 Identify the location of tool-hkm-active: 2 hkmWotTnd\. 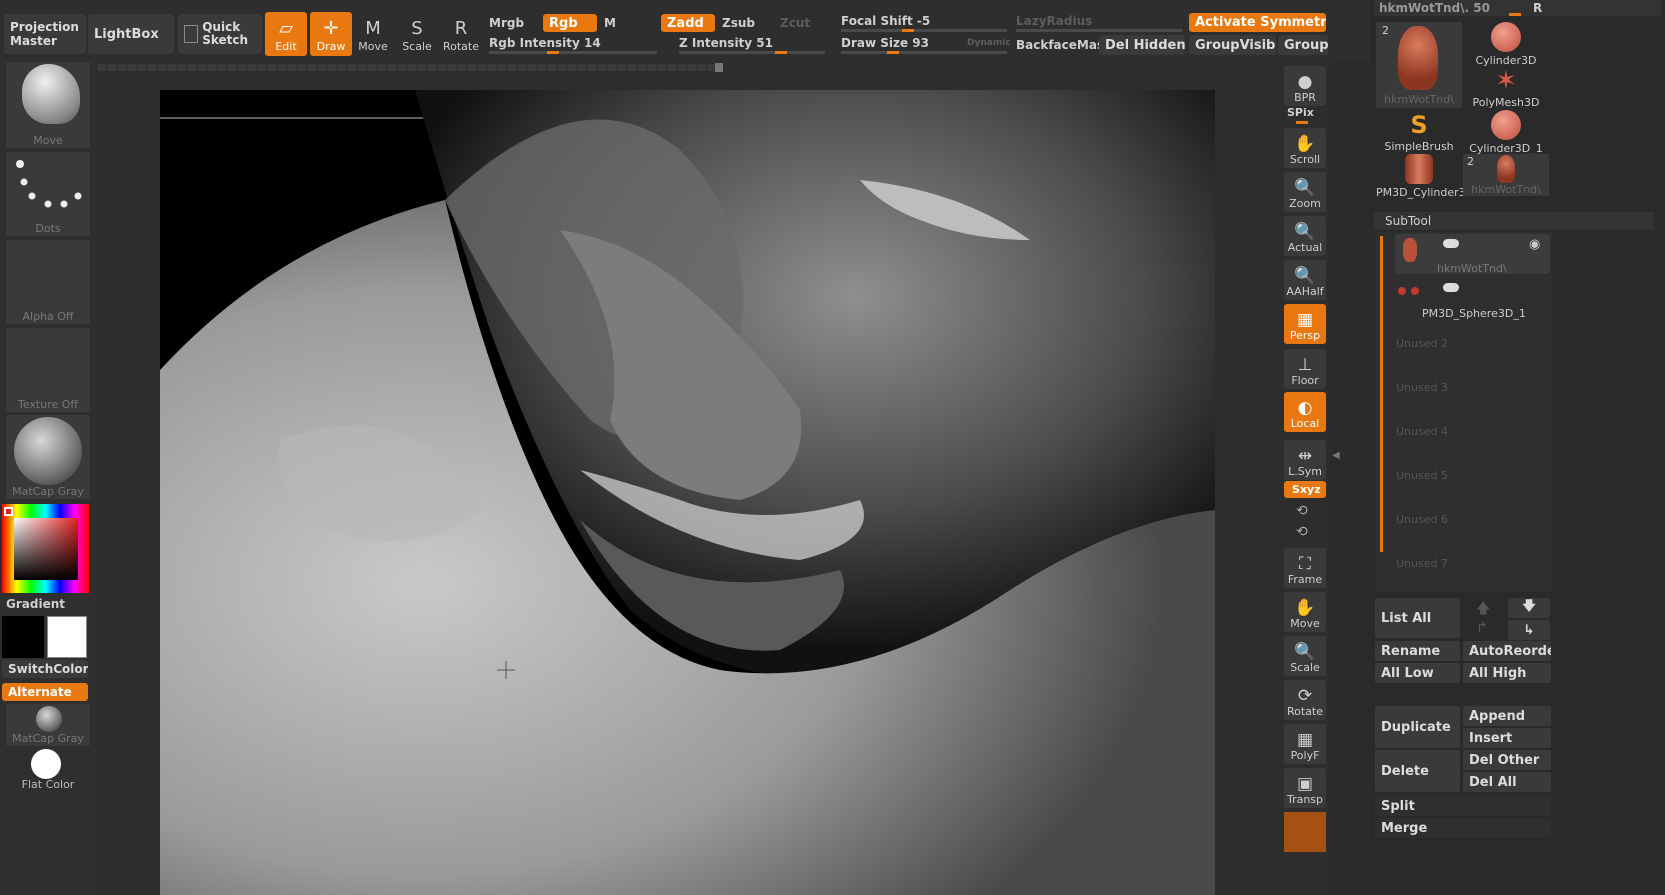
(1419, 65).